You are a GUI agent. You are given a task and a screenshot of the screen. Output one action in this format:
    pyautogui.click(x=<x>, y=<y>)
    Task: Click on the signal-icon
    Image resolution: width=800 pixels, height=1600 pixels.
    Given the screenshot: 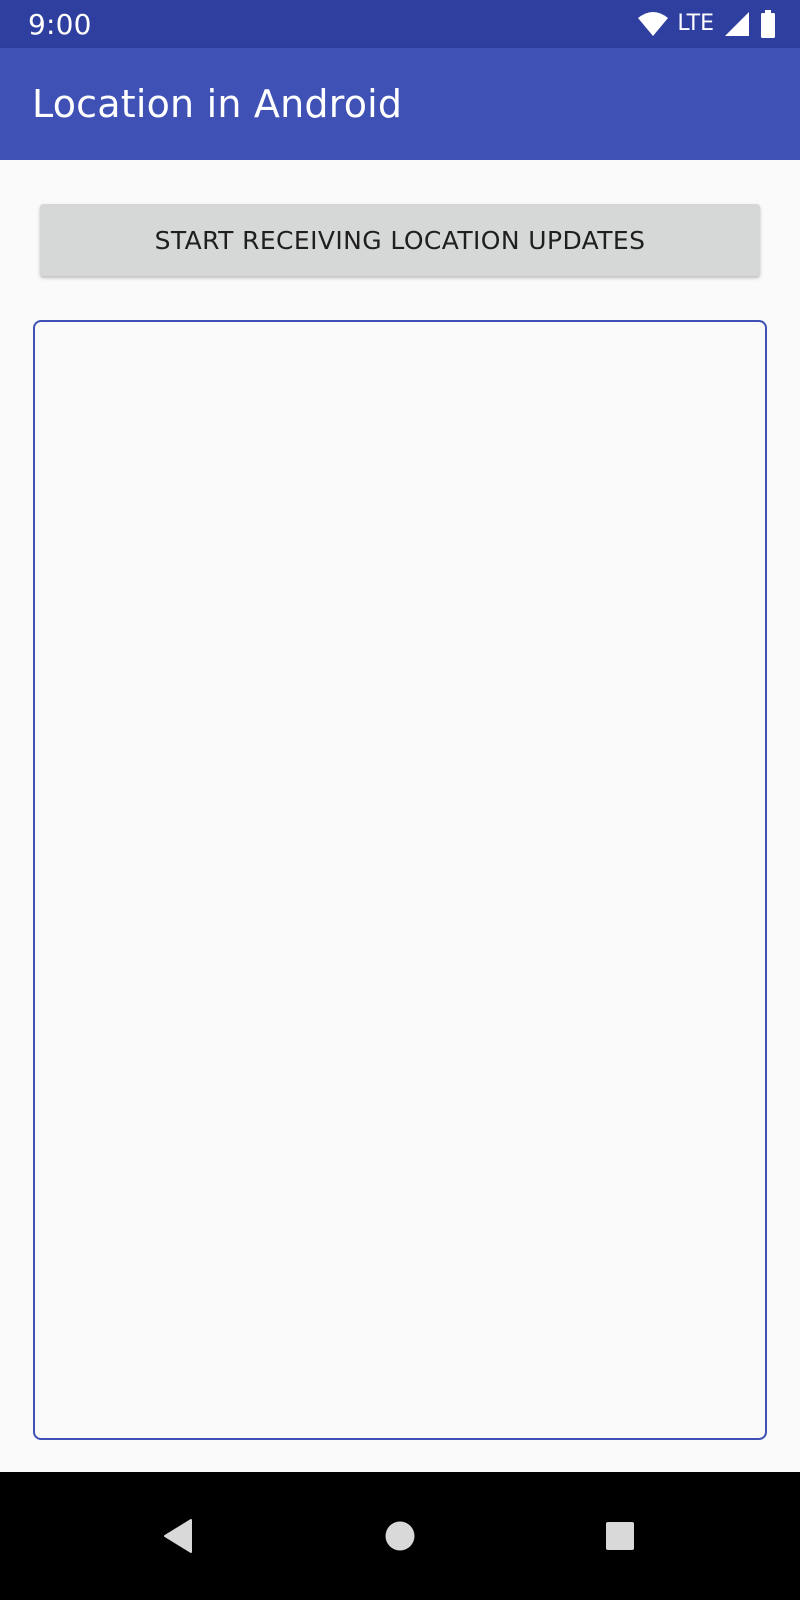 What is the action you would take?
    pyautogui.click(x=737, y=24)
    